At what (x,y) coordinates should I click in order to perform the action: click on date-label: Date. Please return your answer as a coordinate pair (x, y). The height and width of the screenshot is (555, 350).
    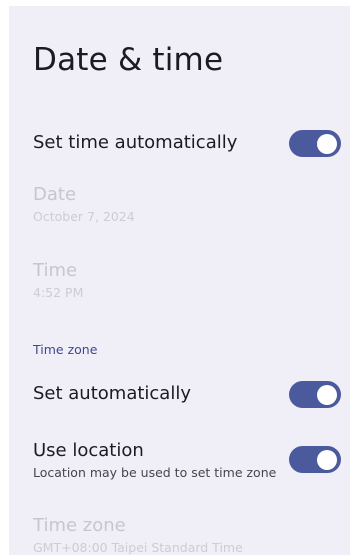
    Looking at the image, I should click on (55, 194).